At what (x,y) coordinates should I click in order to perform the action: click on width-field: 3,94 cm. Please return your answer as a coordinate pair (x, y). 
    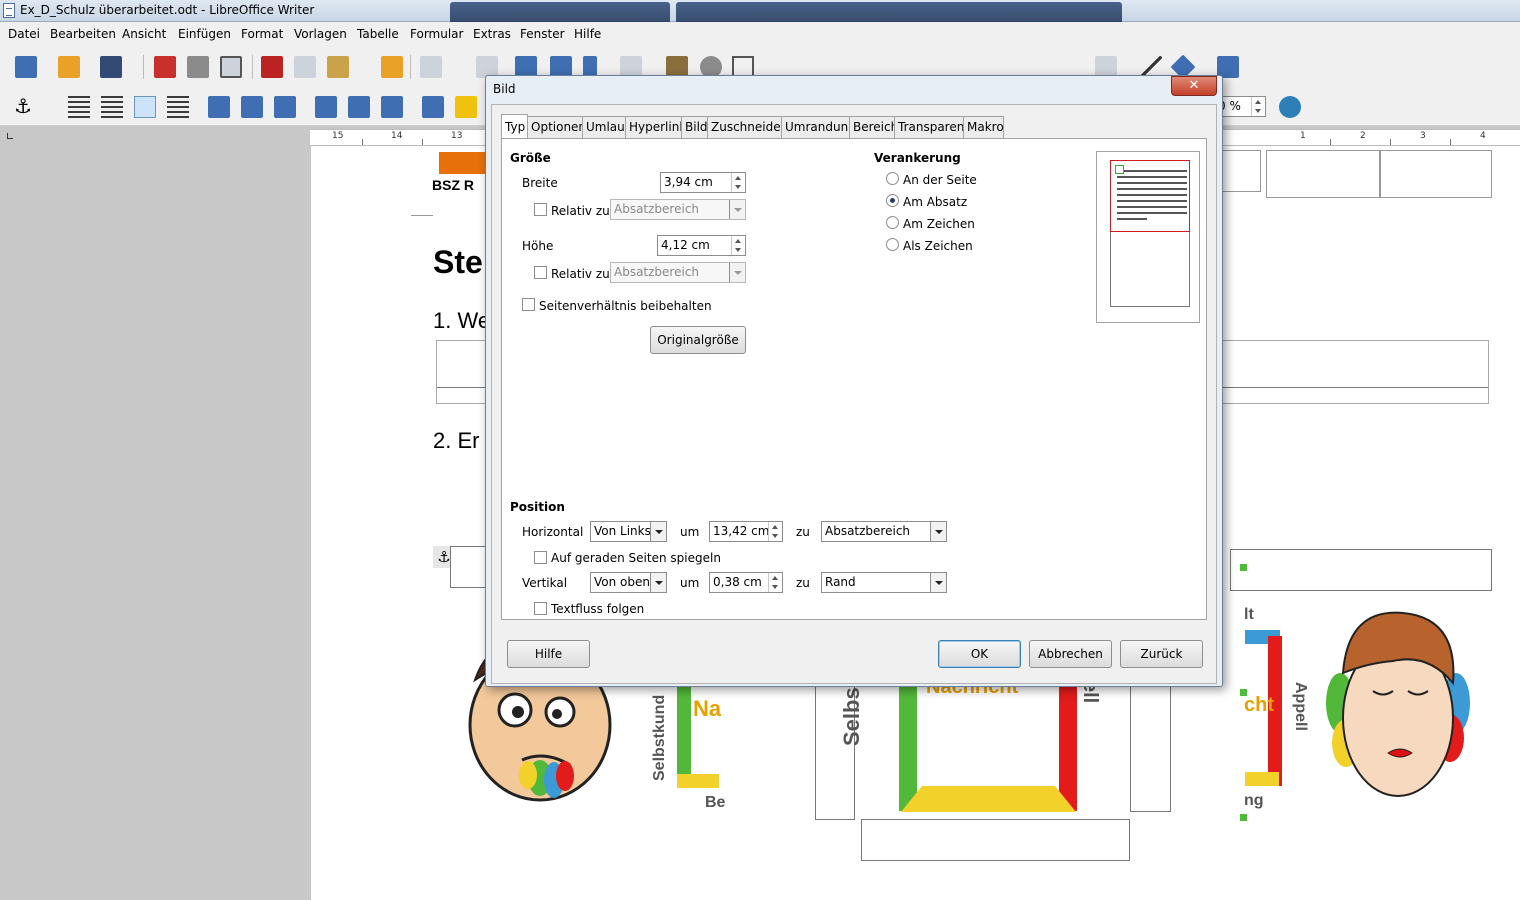
    Looking at the image, I should click on (703, 182).